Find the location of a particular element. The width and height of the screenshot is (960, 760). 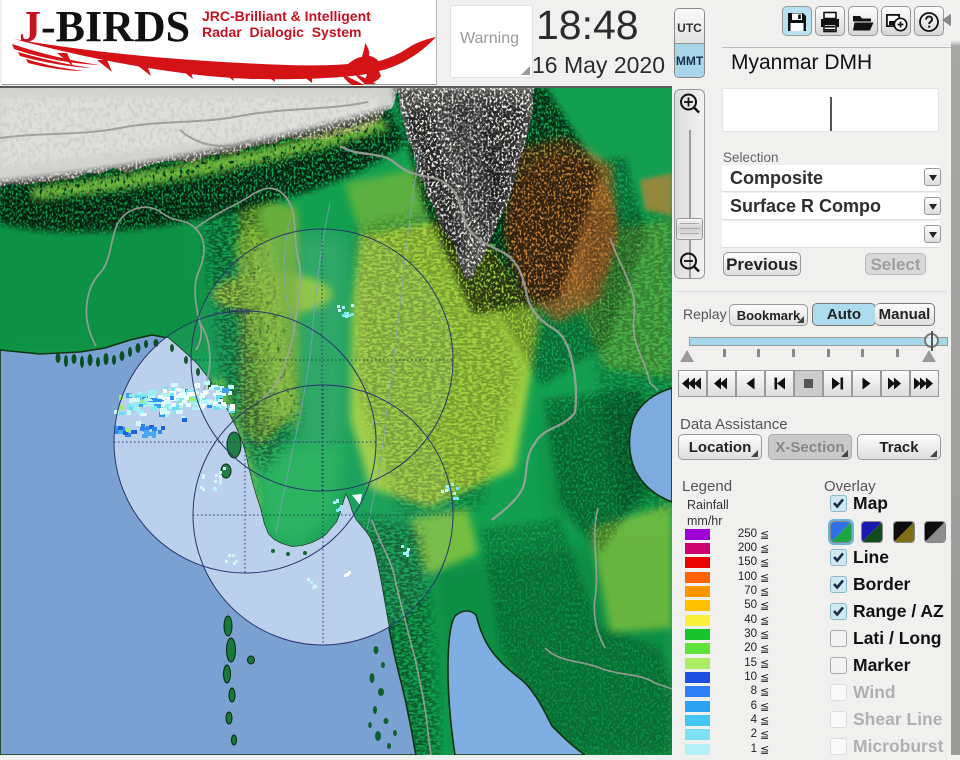

svg-text: 450km is located at coordinates (239, 311).